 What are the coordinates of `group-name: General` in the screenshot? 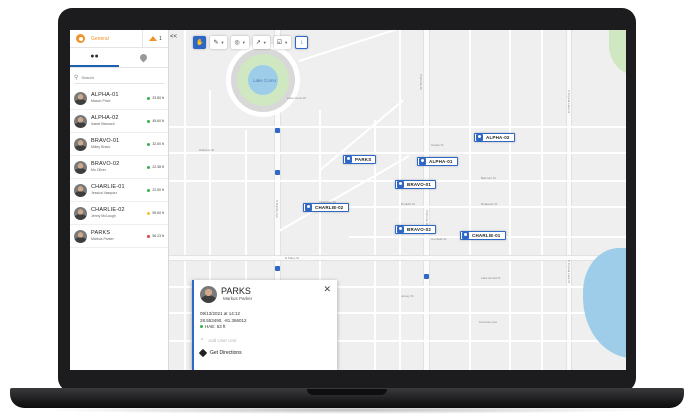 It's located at (116, 39).